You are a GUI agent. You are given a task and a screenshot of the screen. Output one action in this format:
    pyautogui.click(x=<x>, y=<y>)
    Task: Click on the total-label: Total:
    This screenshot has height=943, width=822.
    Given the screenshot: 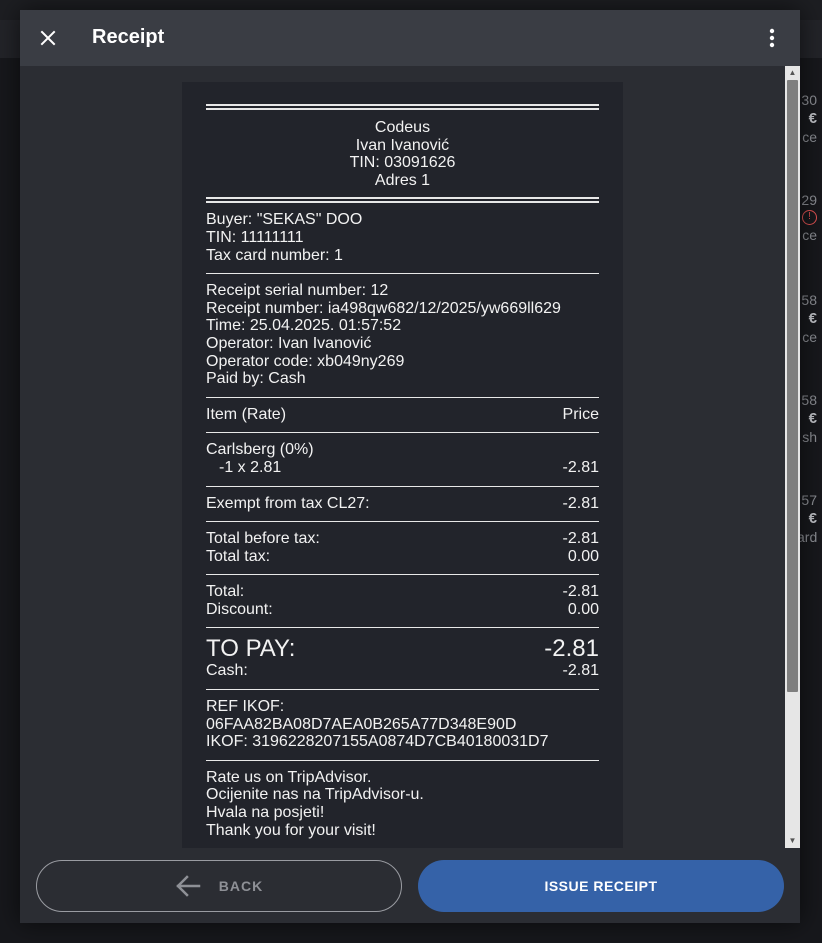 What is the action you would take?
    pyautogui.click(x=225, y=592)
    